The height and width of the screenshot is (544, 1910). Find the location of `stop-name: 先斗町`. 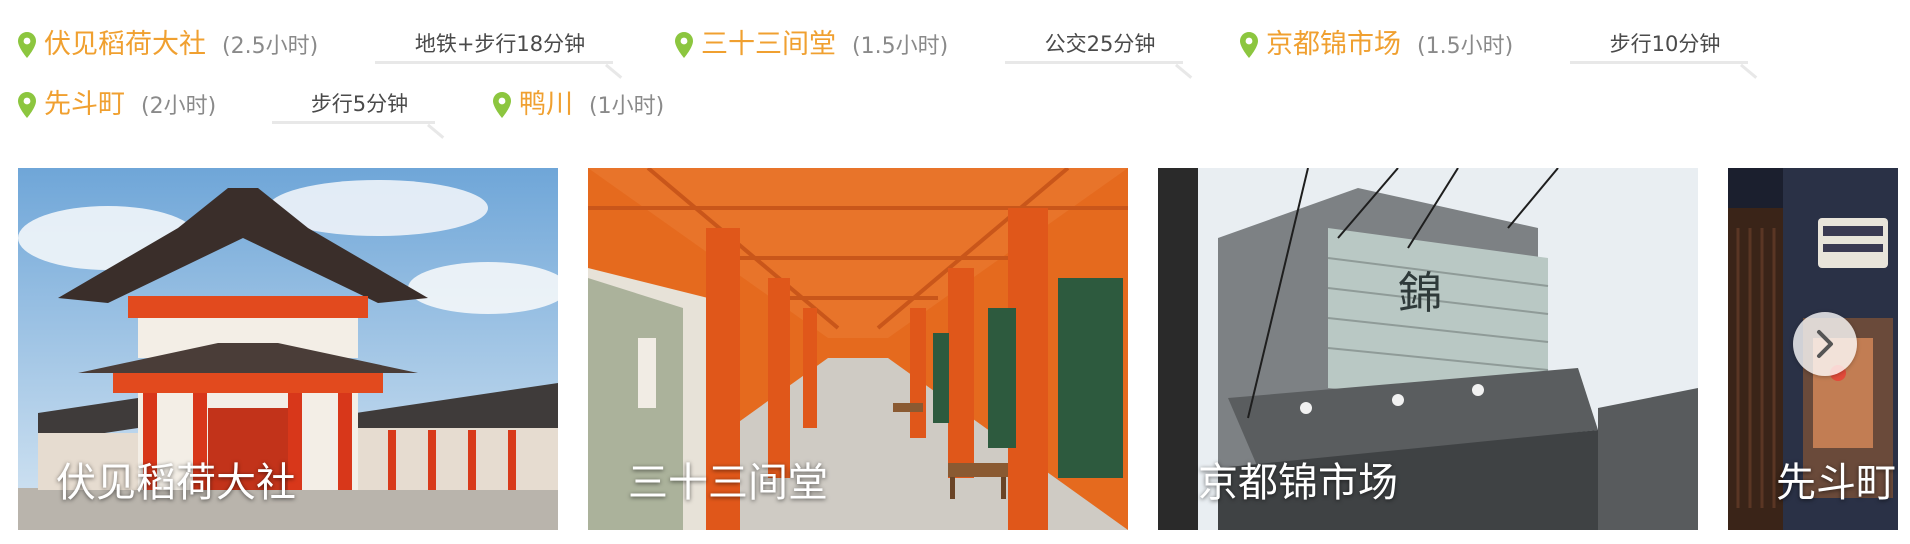

stop-name: 先斗町 is located at coordinates (84, 101).